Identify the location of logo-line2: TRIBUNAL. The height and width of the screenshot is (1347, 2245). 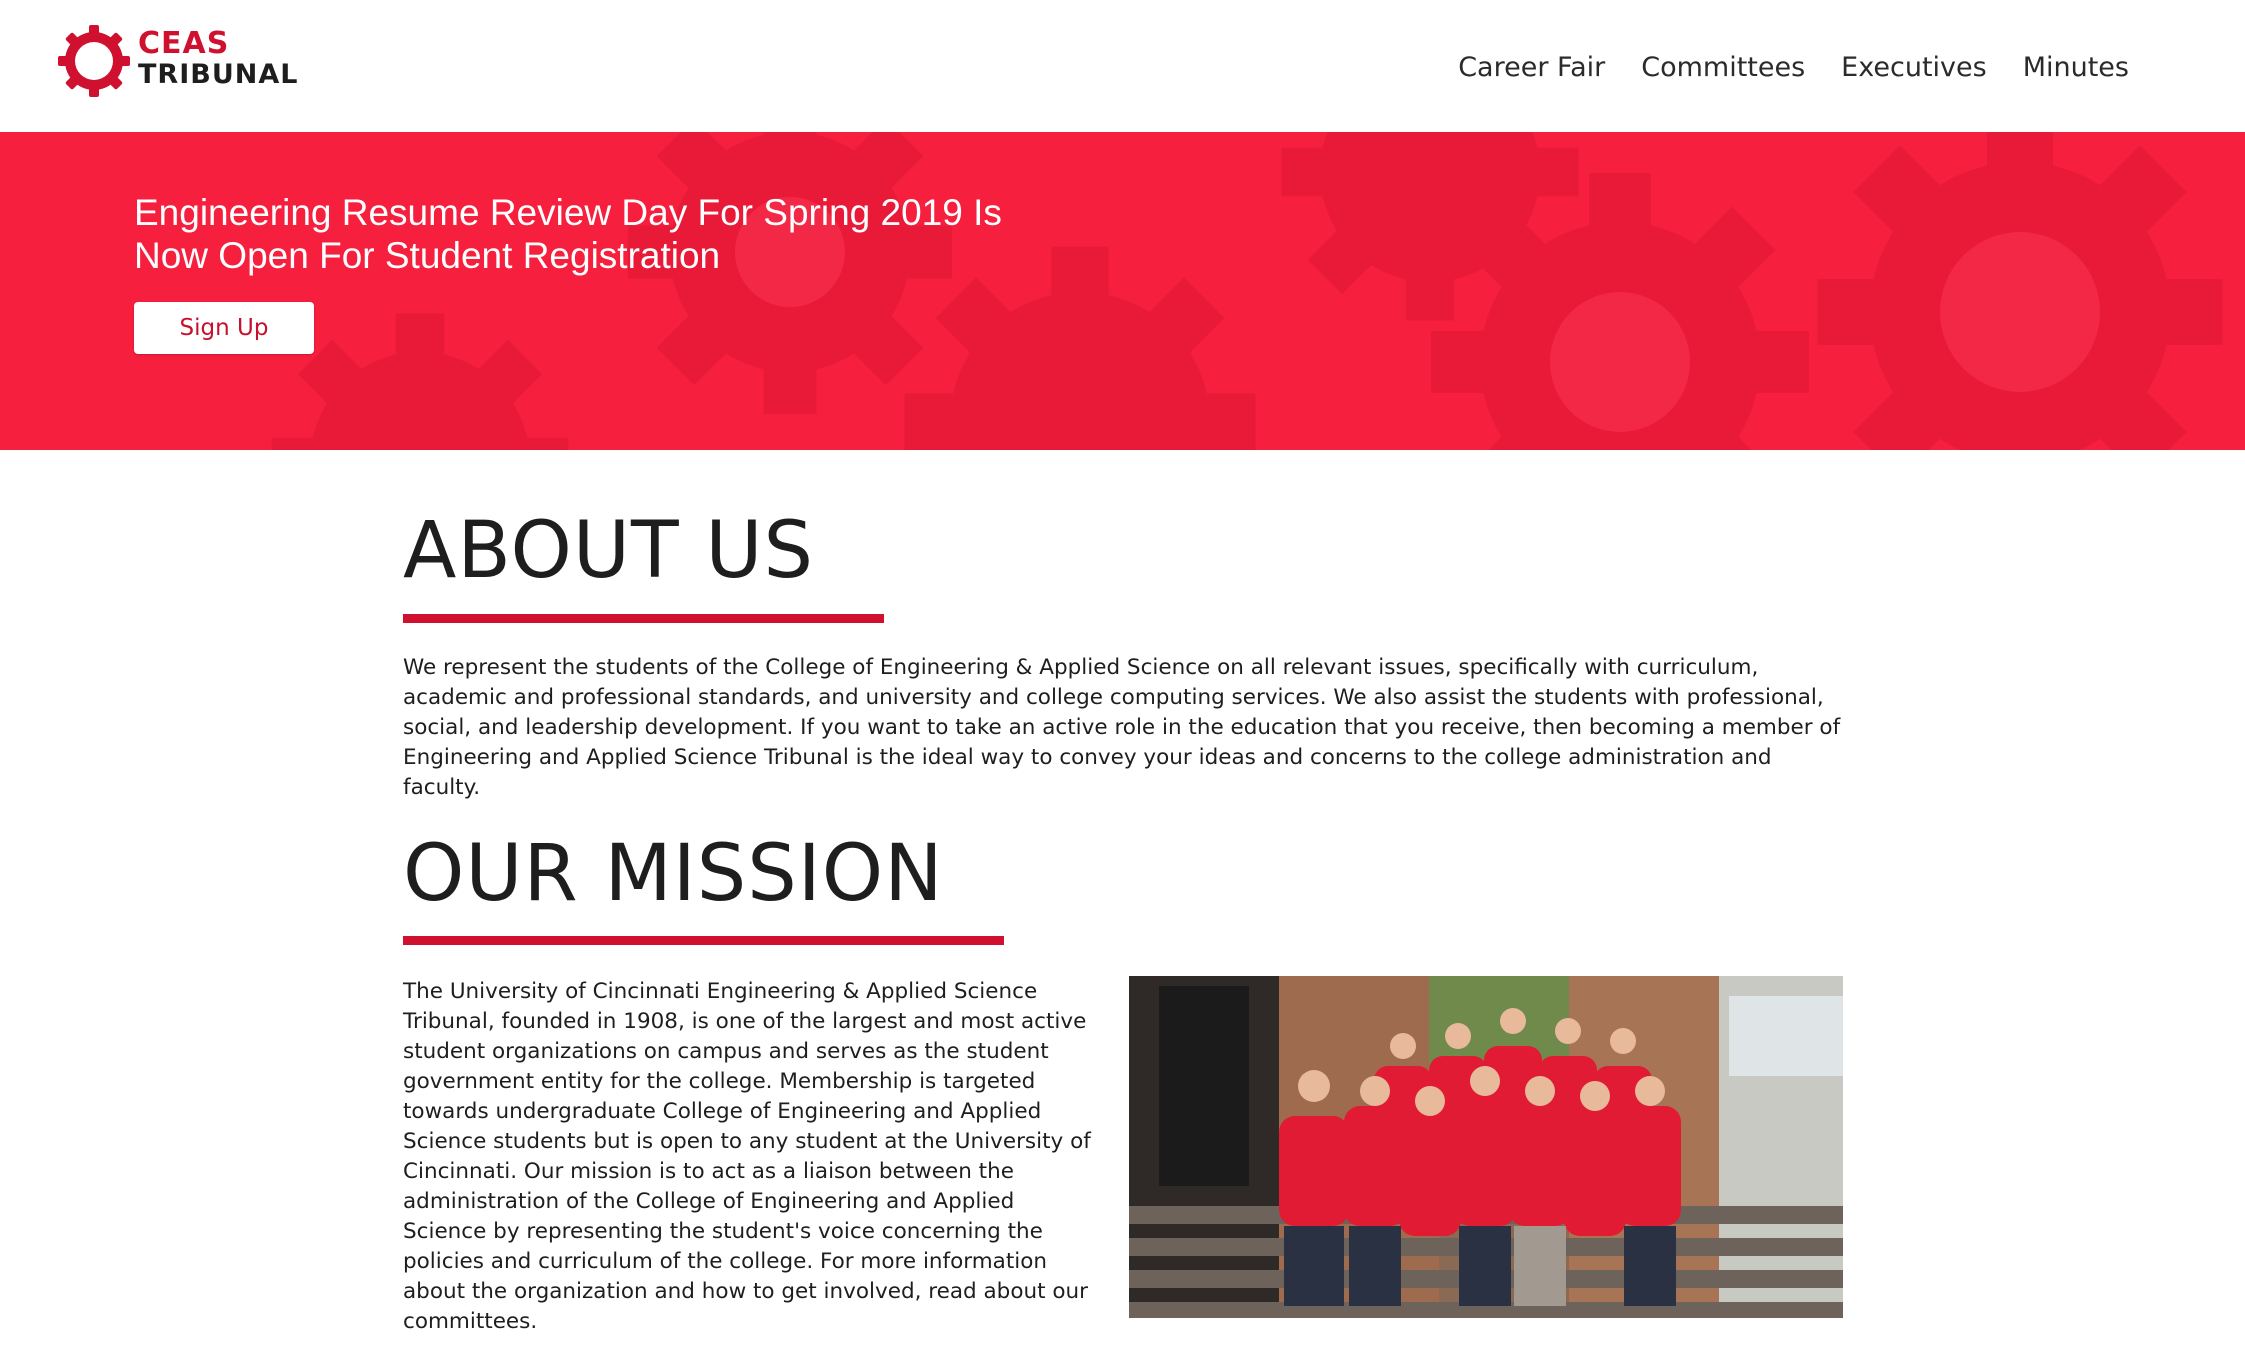
(218, 74).